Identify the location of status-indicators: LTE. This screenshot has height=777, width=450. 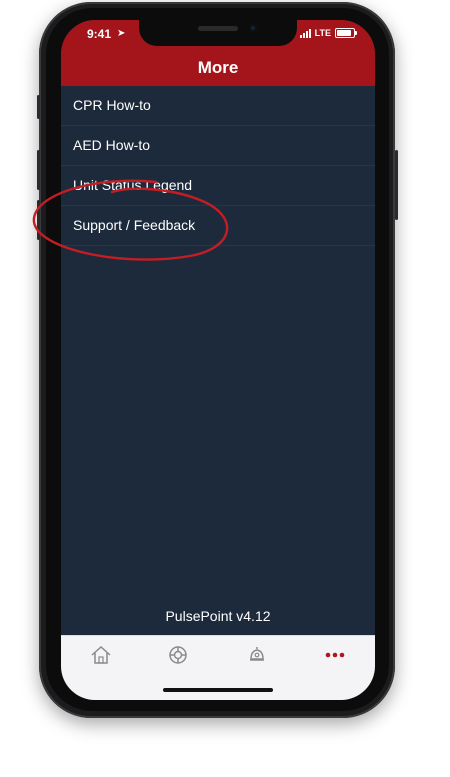
(328, 33).